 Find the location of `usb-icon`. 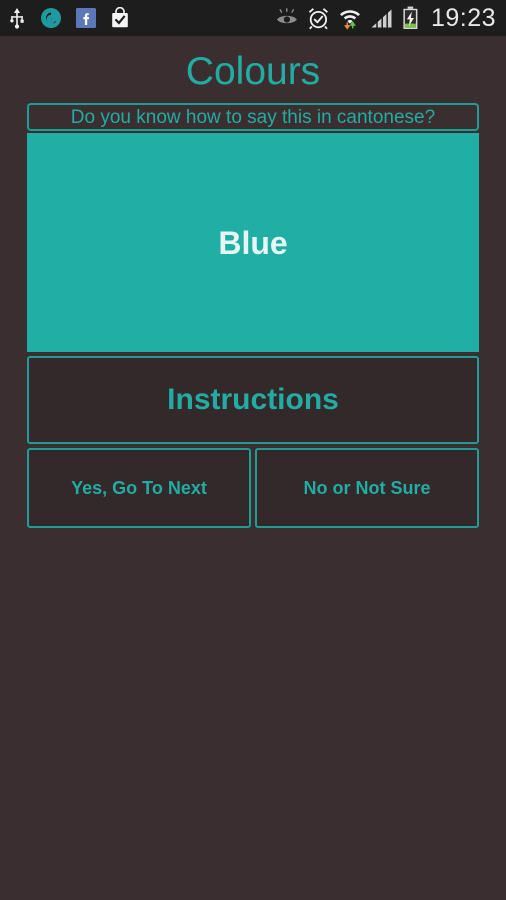

usb-icon is located at coordinates (17, 18).